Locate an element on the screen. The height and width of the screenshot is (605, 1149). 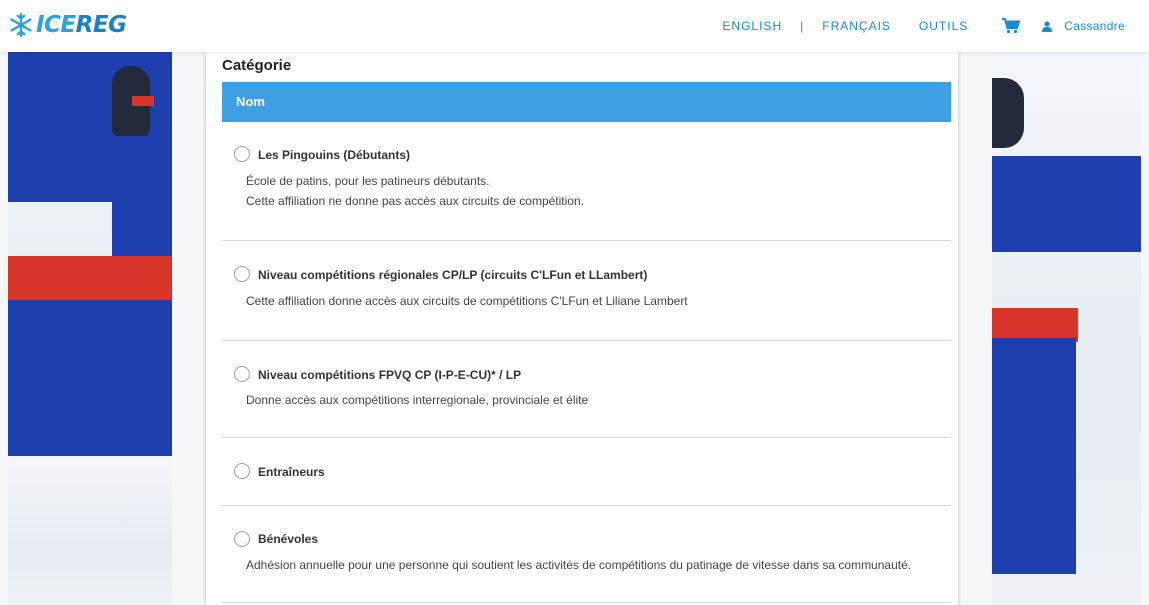
background-photo-right is located at coordinates (1066, 328).